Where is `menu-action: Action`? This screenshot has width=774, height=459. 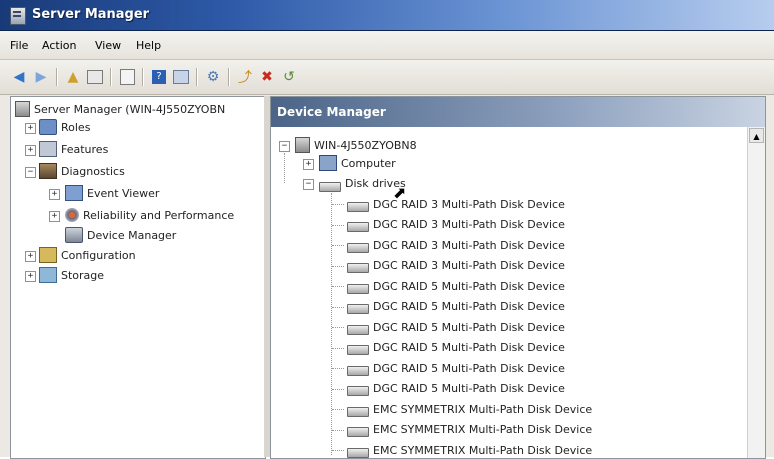 menu-action: Action is located at coordinates (59, 45).